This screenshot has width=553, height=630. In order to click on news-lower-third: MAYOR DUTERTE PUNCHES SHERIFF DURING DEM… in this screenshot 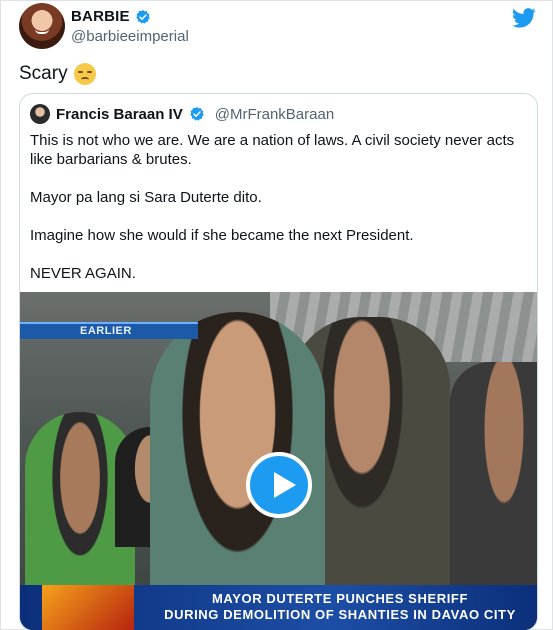, I will do `click(278, 607)`.